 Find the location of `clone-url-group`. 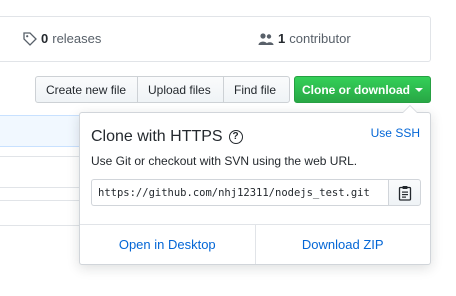

clone-url-group is located at coordinates (256, 192).